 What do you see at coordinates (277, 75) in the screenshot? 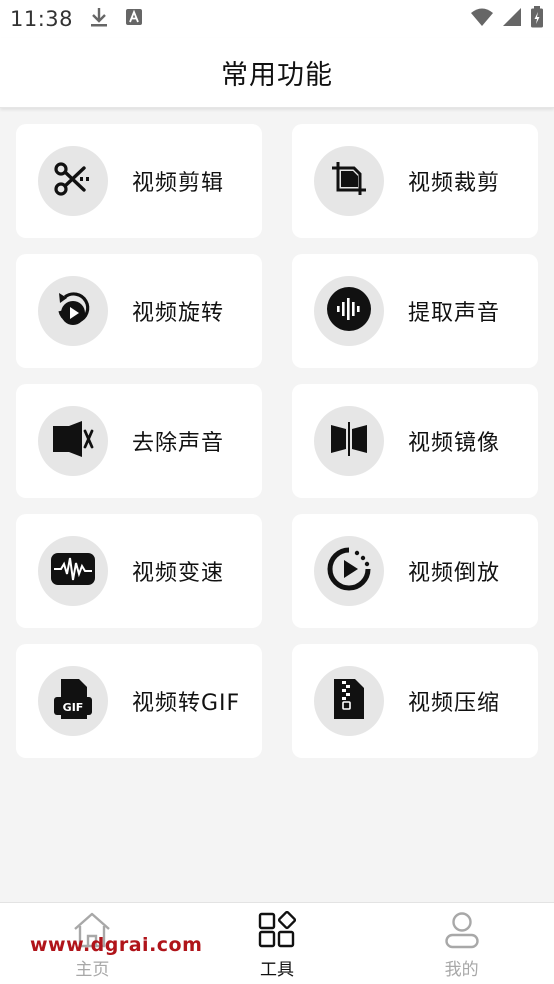
I see `page-title: 常用功能` at bounding box center [277, 75].